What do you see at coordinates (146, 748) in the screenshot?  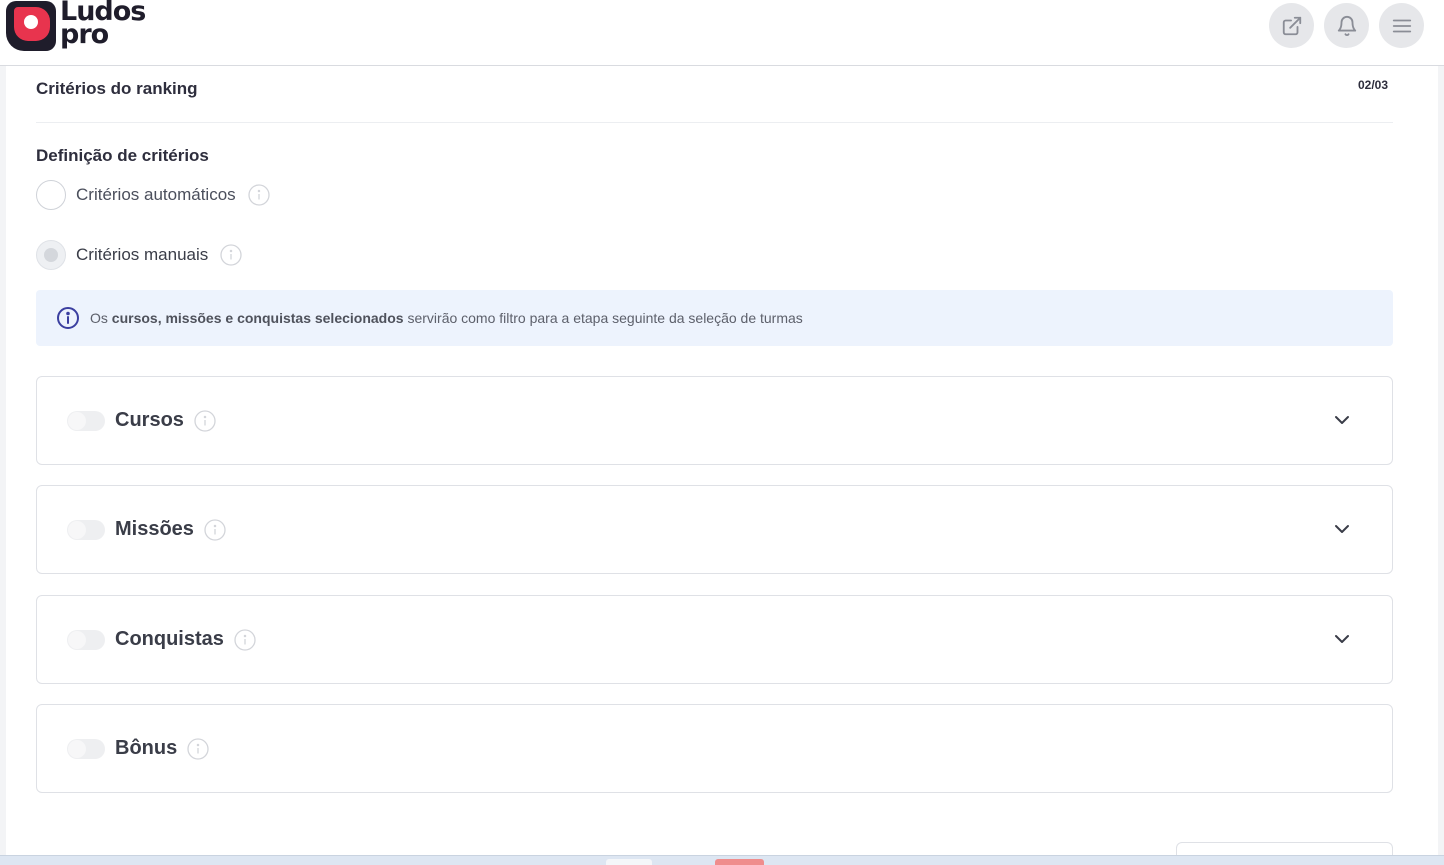 I see `bonus-label: Bônus` at bounding box center [146, 748].